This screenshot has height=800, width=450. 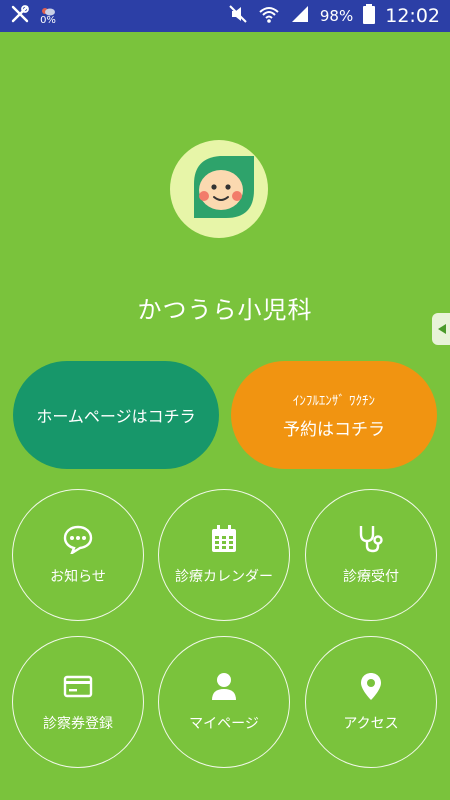 What do you see at coordinates (334, 415) in the screenshot?
I see `flu-vaccine-reservation-button: ｲﾝﾌﾙｴﾝｻﾞ ﾜｸﾁﾝ 予約はコチラ` at bounding box center [334, 415].